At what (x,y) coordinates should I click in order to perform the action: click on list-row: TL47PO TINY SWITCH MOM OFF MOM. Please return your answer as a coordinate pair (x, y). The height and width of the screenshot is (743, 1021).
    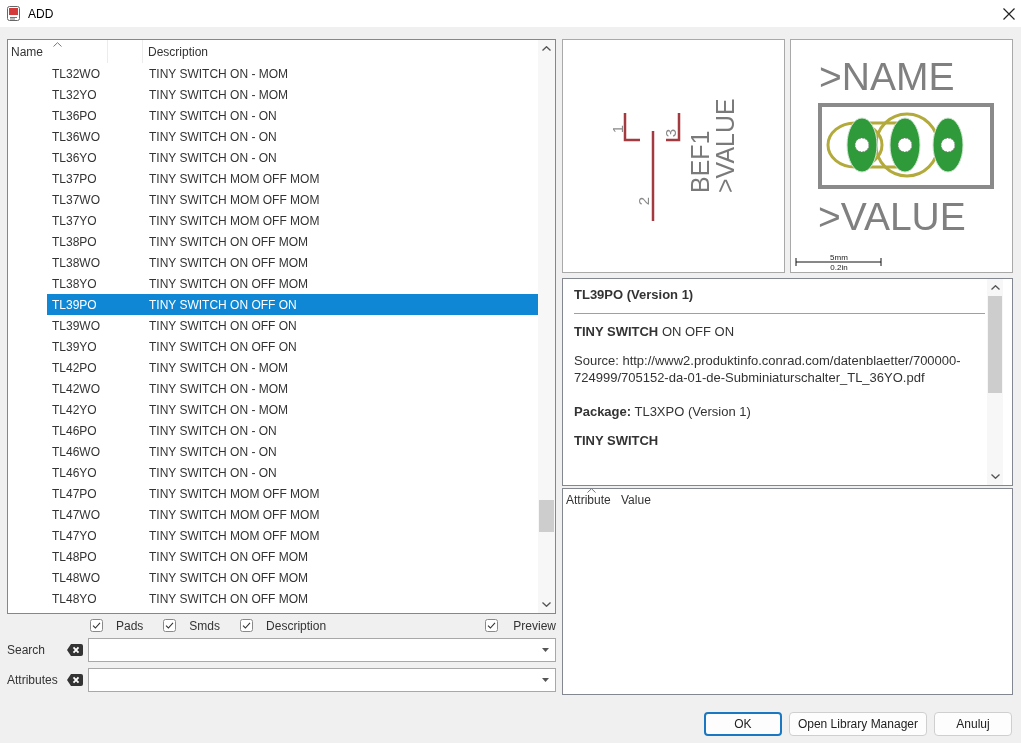
    Looking at the image, I should click on (292, 493).